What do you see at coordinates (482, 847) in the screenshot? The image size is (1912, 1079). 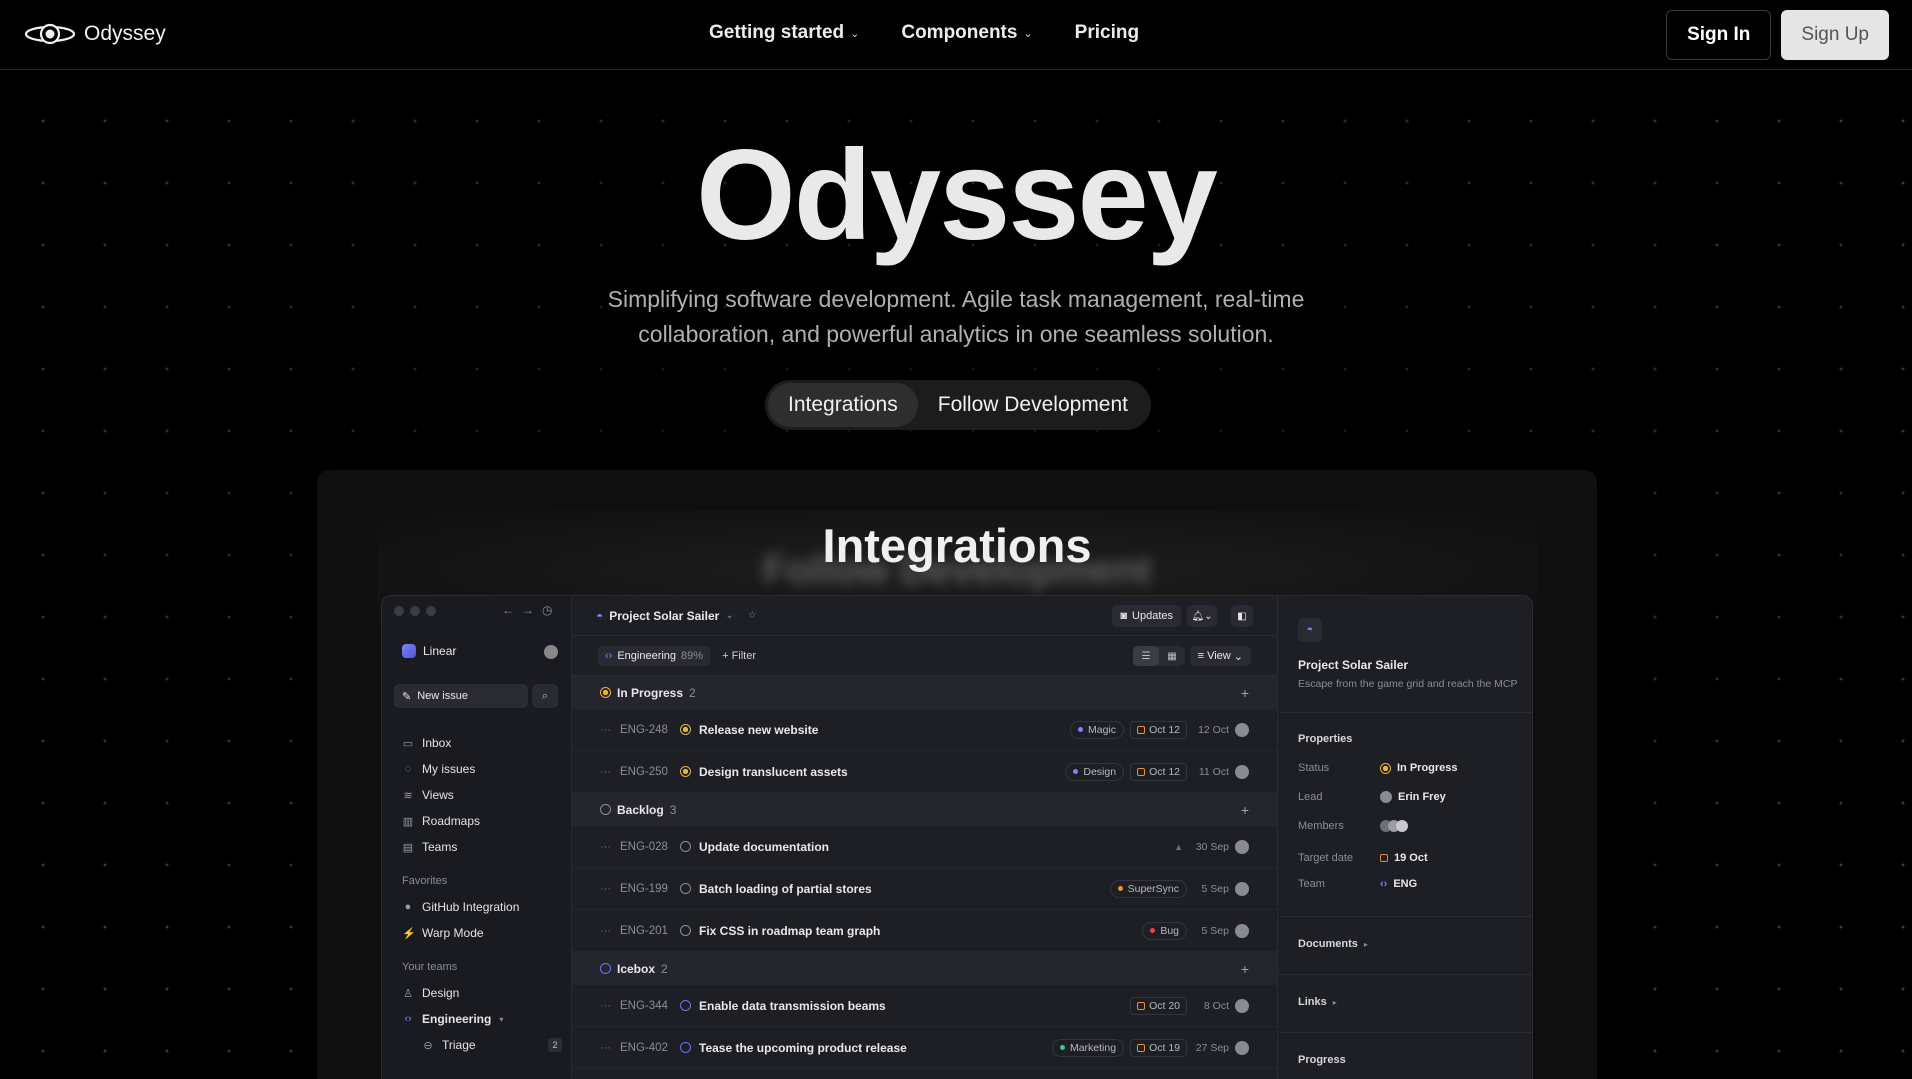 I see `sidebar-item-teams: ▤ Teams` at bounding box center [482, 847].